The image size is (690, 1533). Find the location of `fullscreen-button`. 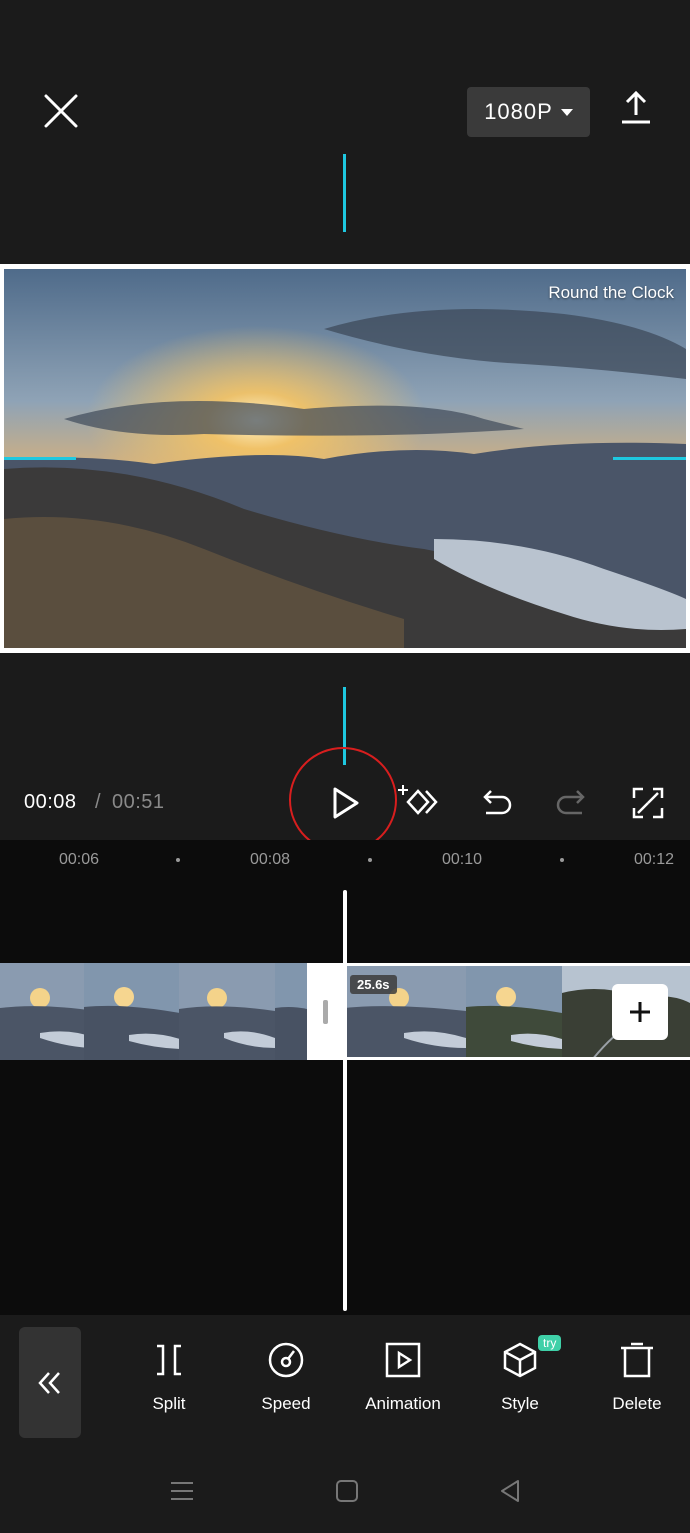

fullscreen-button is located at coordinates (648, 803).